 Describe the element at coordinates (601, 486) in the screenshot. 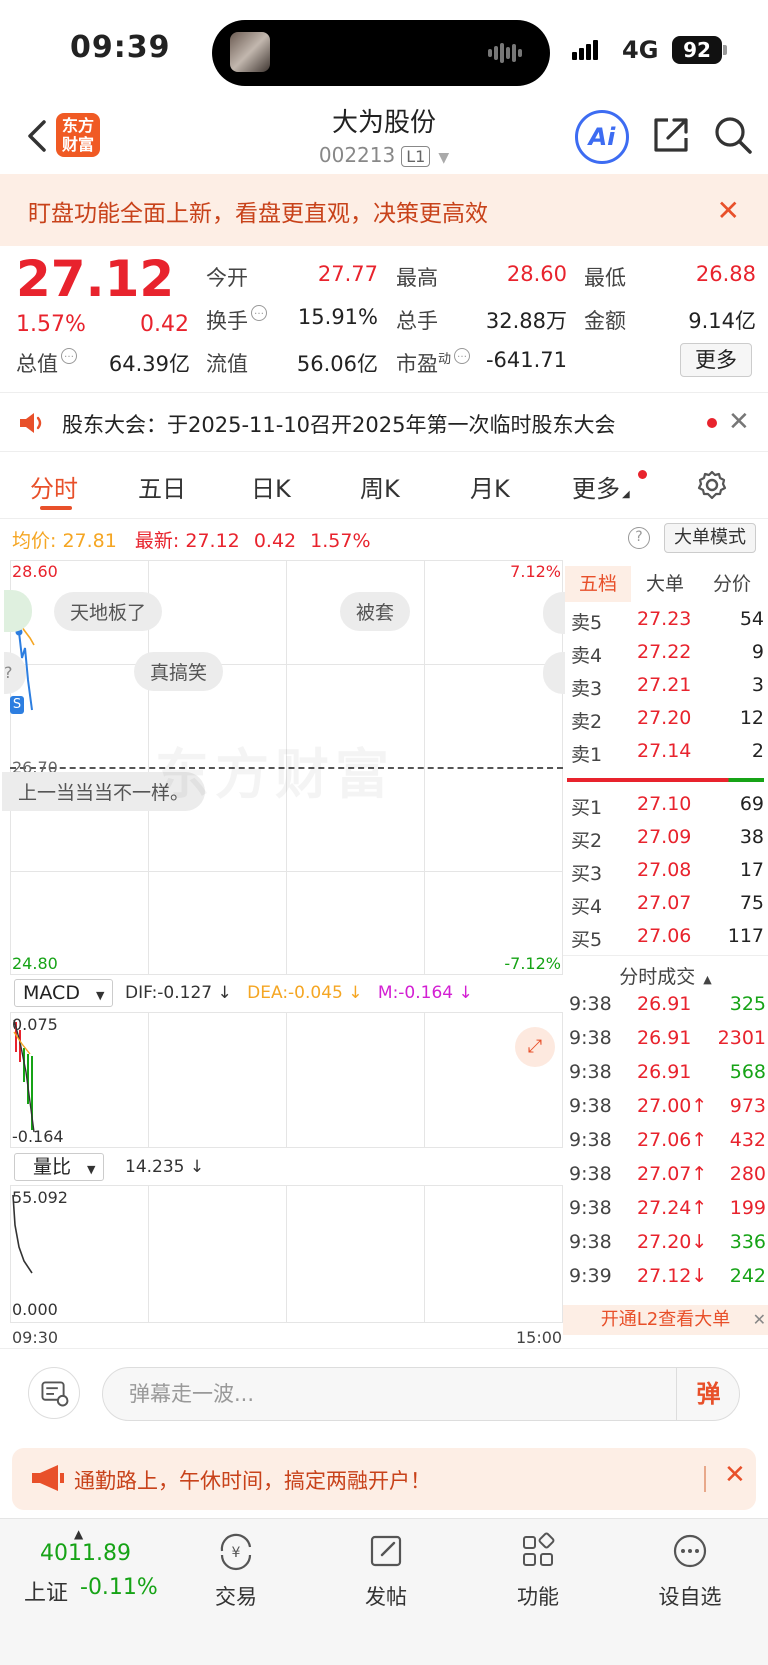

I see `tab-more: 更多 ◢` at that location.